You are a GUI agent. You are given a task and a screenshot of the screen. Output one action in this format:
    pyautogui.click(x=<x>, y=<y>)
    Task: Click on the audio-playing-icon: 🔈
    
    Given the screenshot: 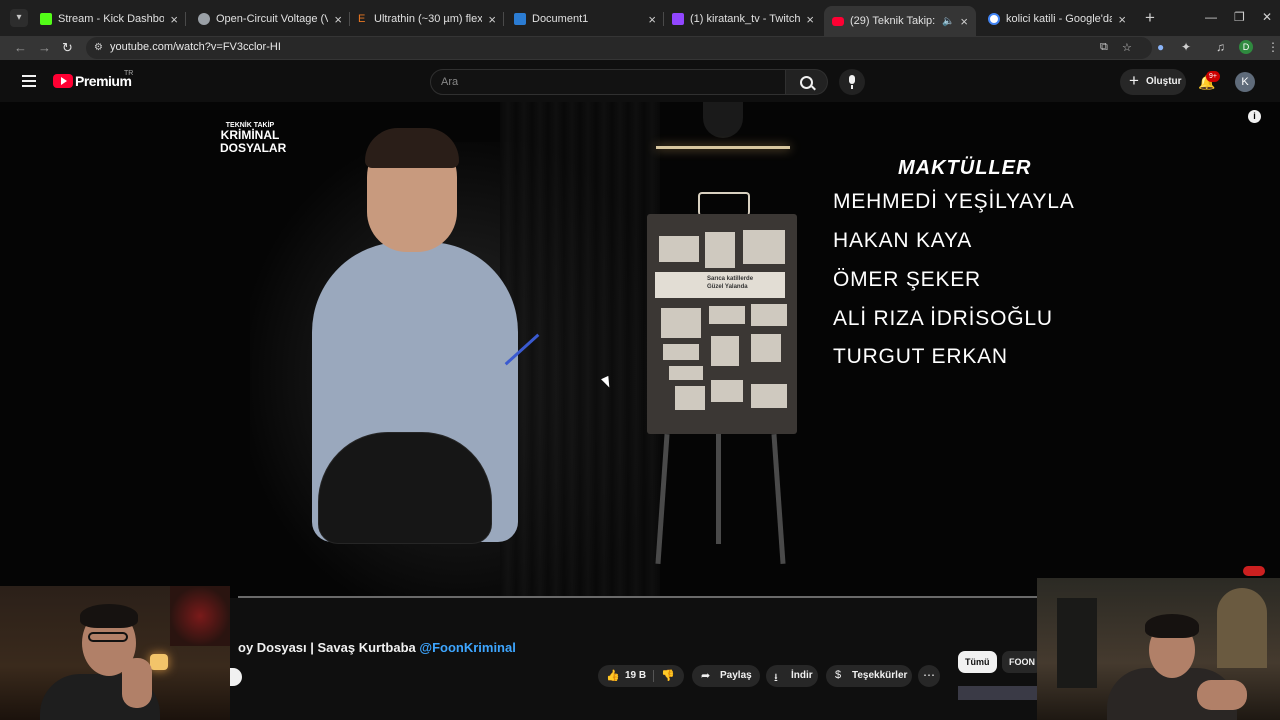 What is the action you would take?
    pyautogui.click(x=948, y=21)
    